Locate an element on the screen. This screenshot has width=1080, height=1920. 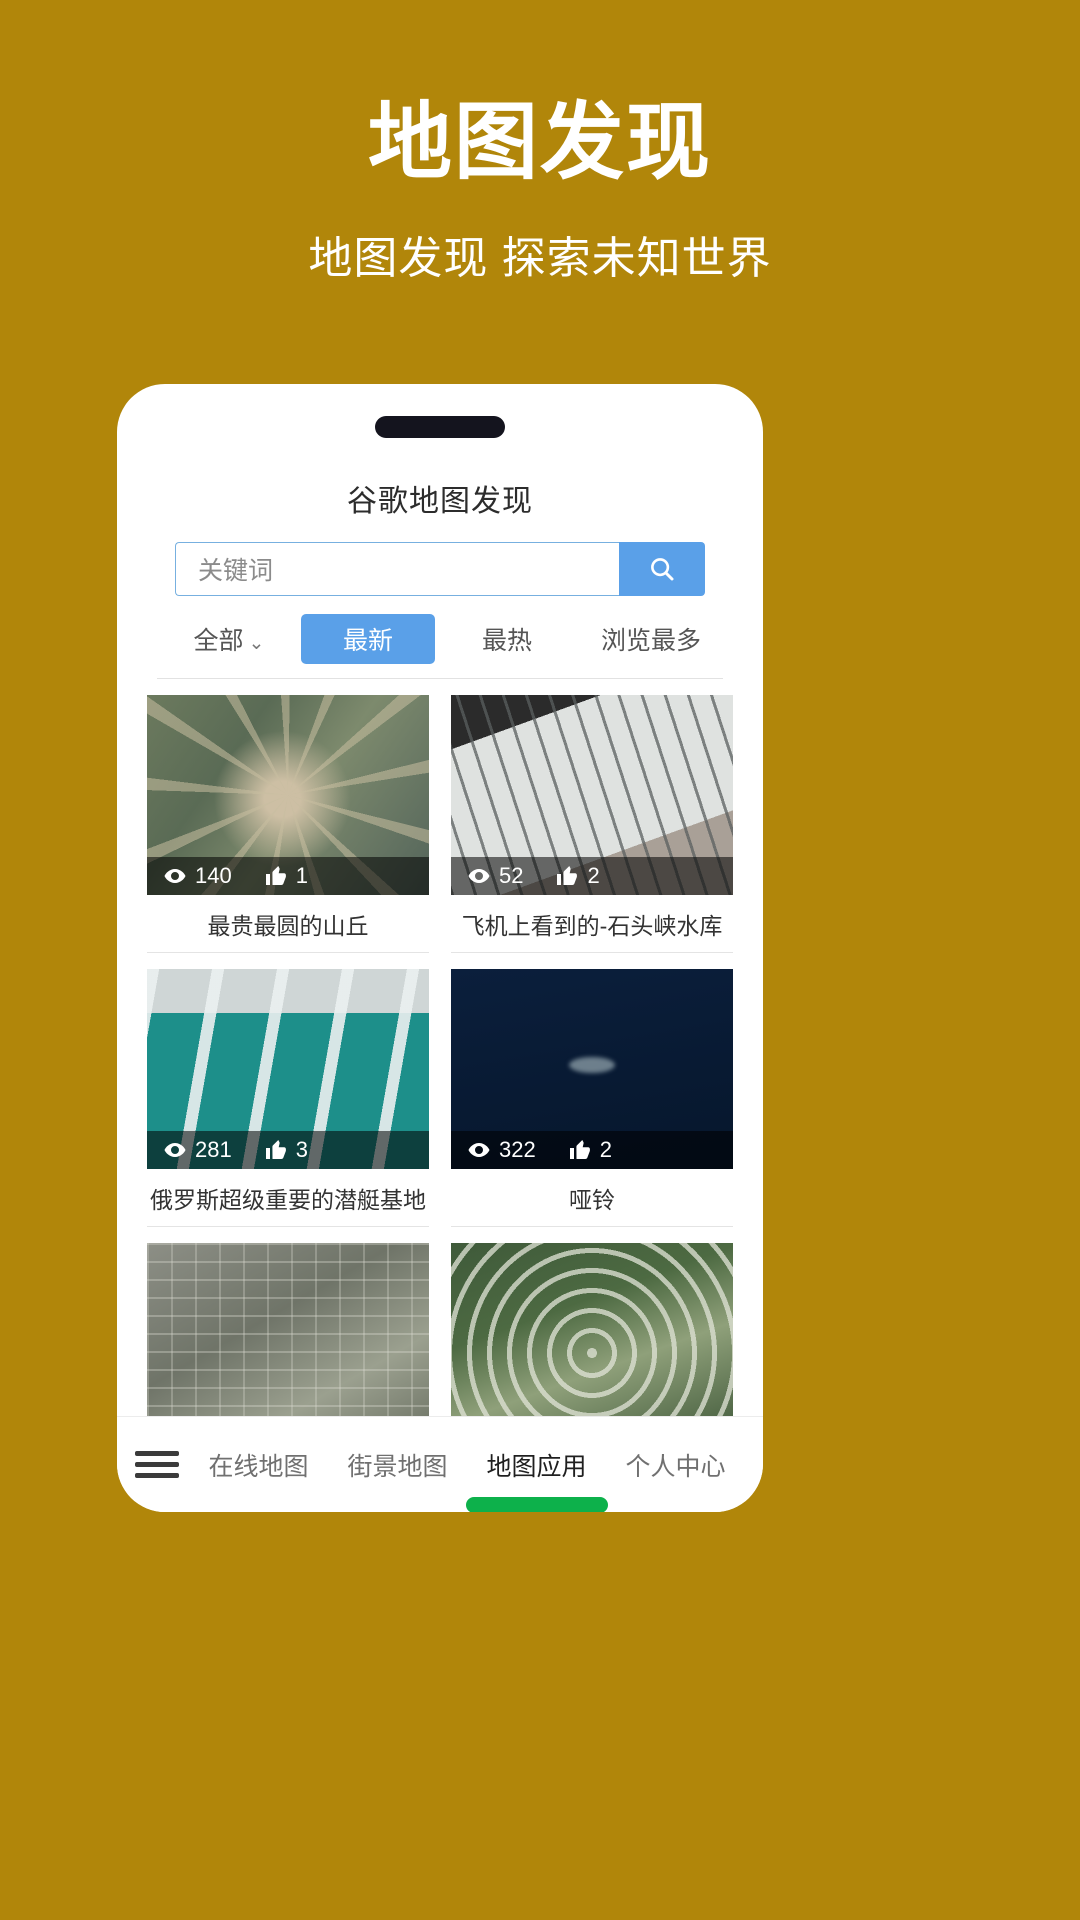
view-count: 322 is located at coordinates (501, 1150).